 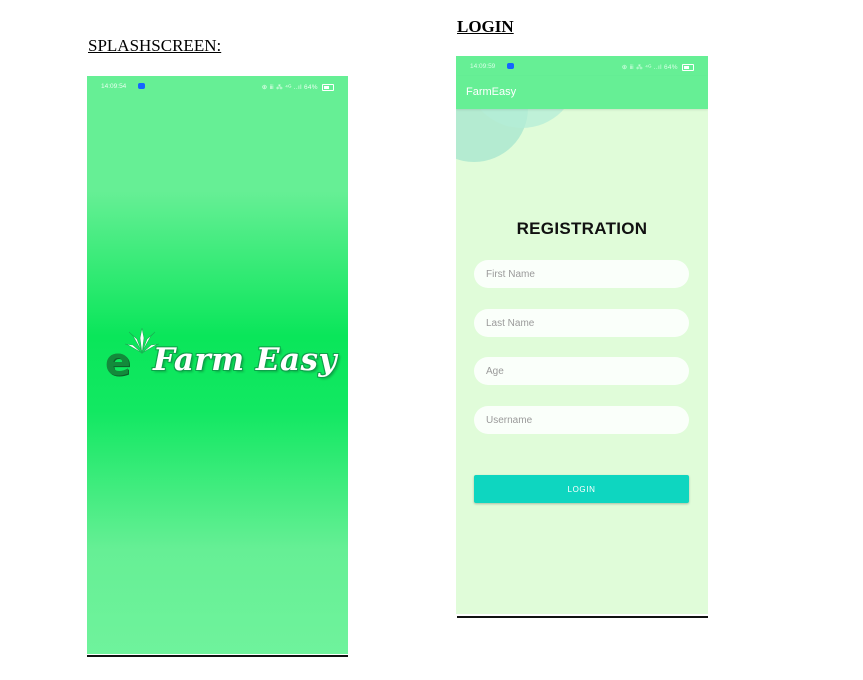 What do you see at coordinates (483, 66) in the screenshot?
I see `status-time: 14:09:59` at bounding box center [483, 66].